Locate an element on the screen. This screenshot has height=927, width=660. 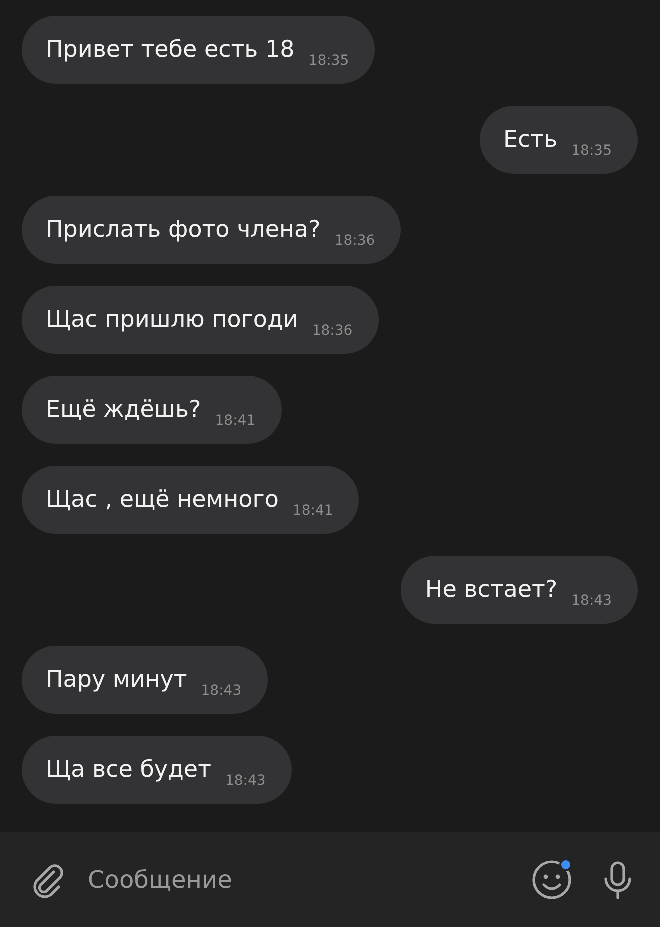
message-text: Ещё ждёшь? is located at coordinates (124, 410).